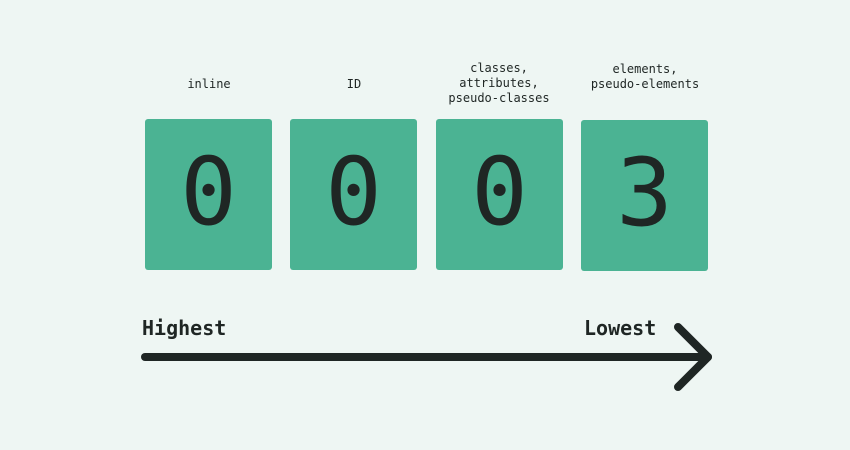 This screenshot has height=450, width=850. I want to click on arrow-right-icon, so click(426, 357).